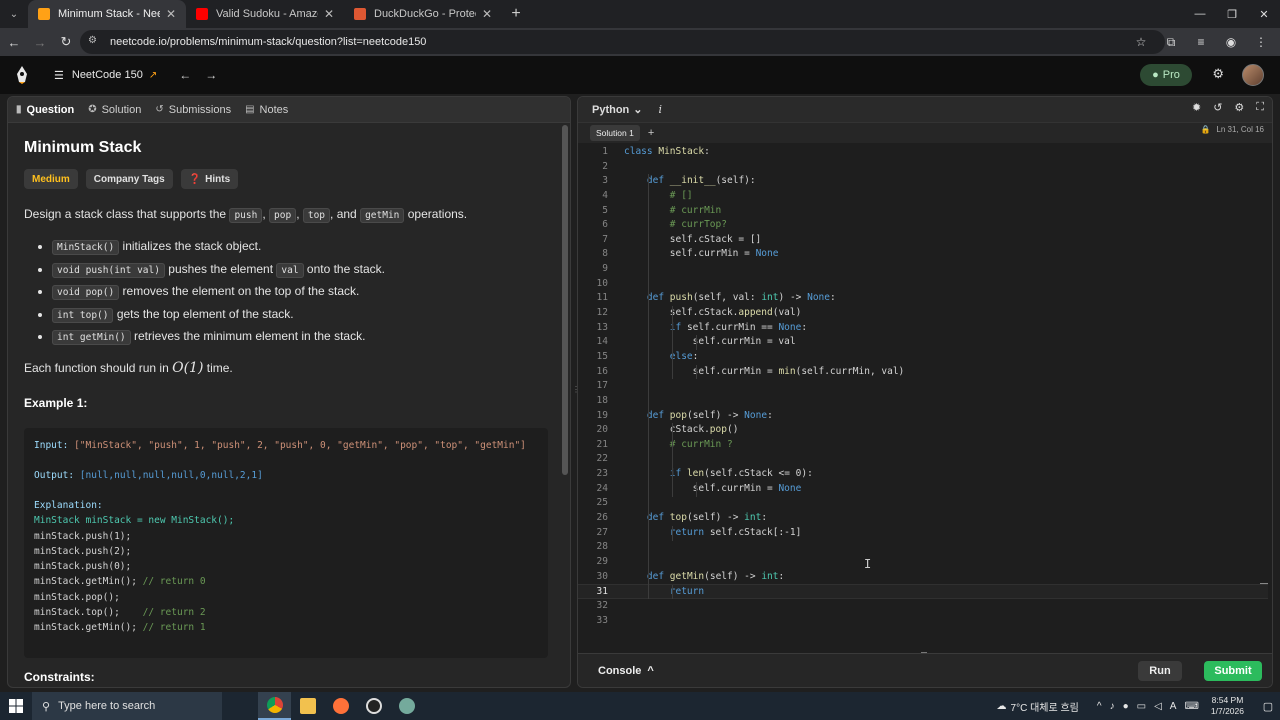 The width and height of the screenshot is (1280, 720). I want to click on keyboard-icon: ⌨, so click(1191, 706).